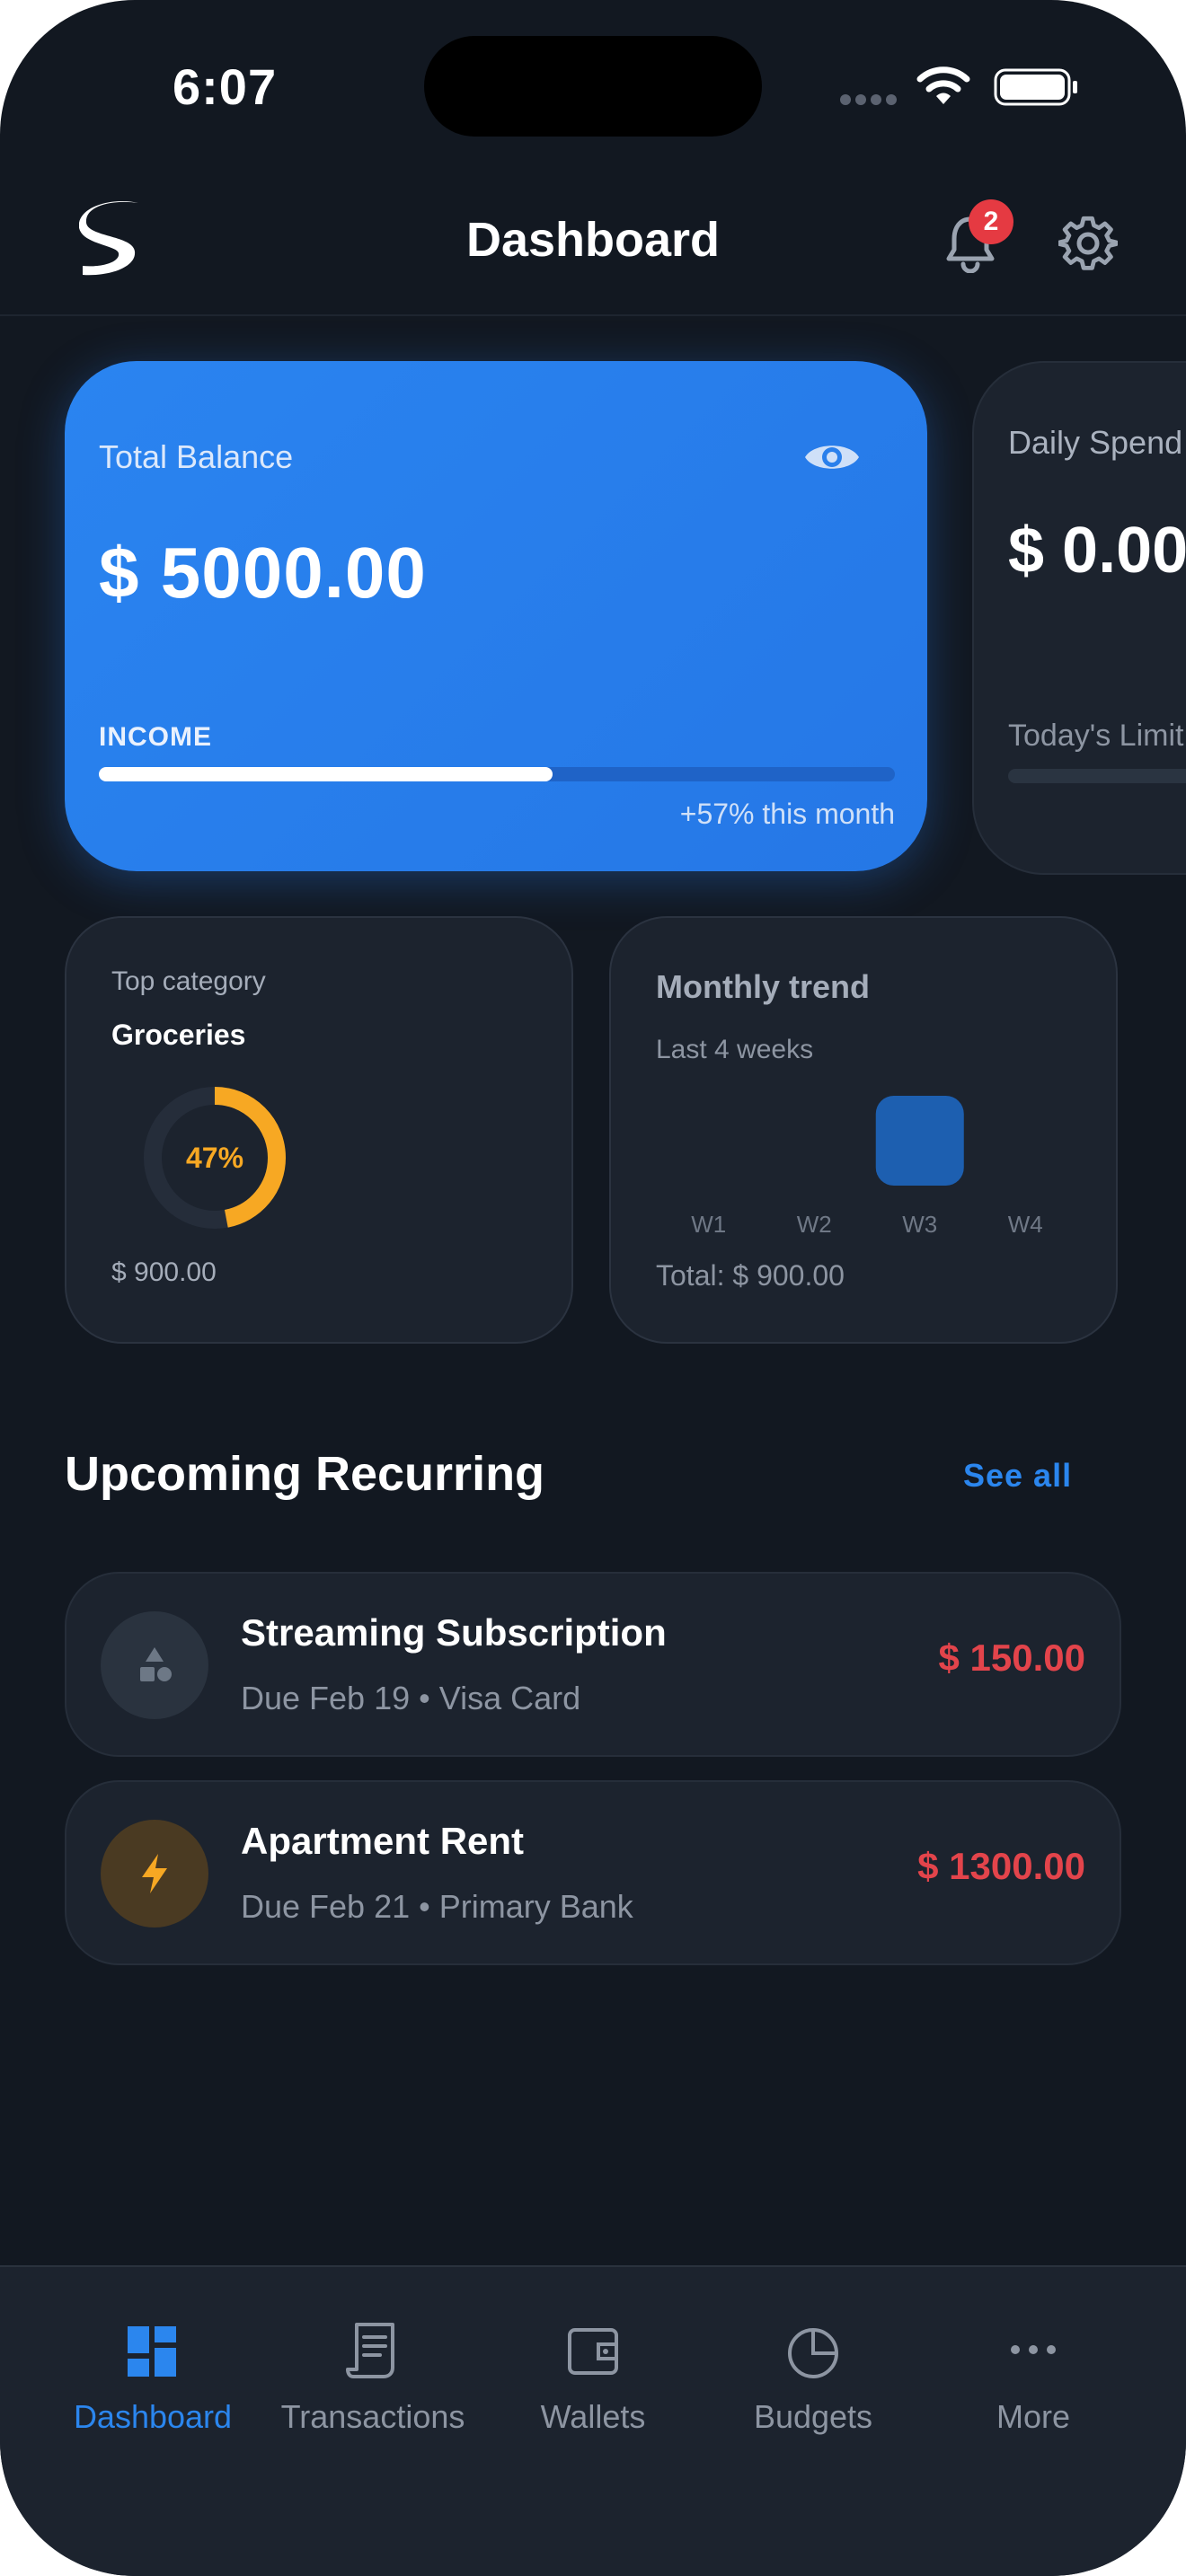  Describe the element at coordinates (750, 1275) in the screenshot. I see `monthly-trend-total: Total: $ 900.00` at that location.